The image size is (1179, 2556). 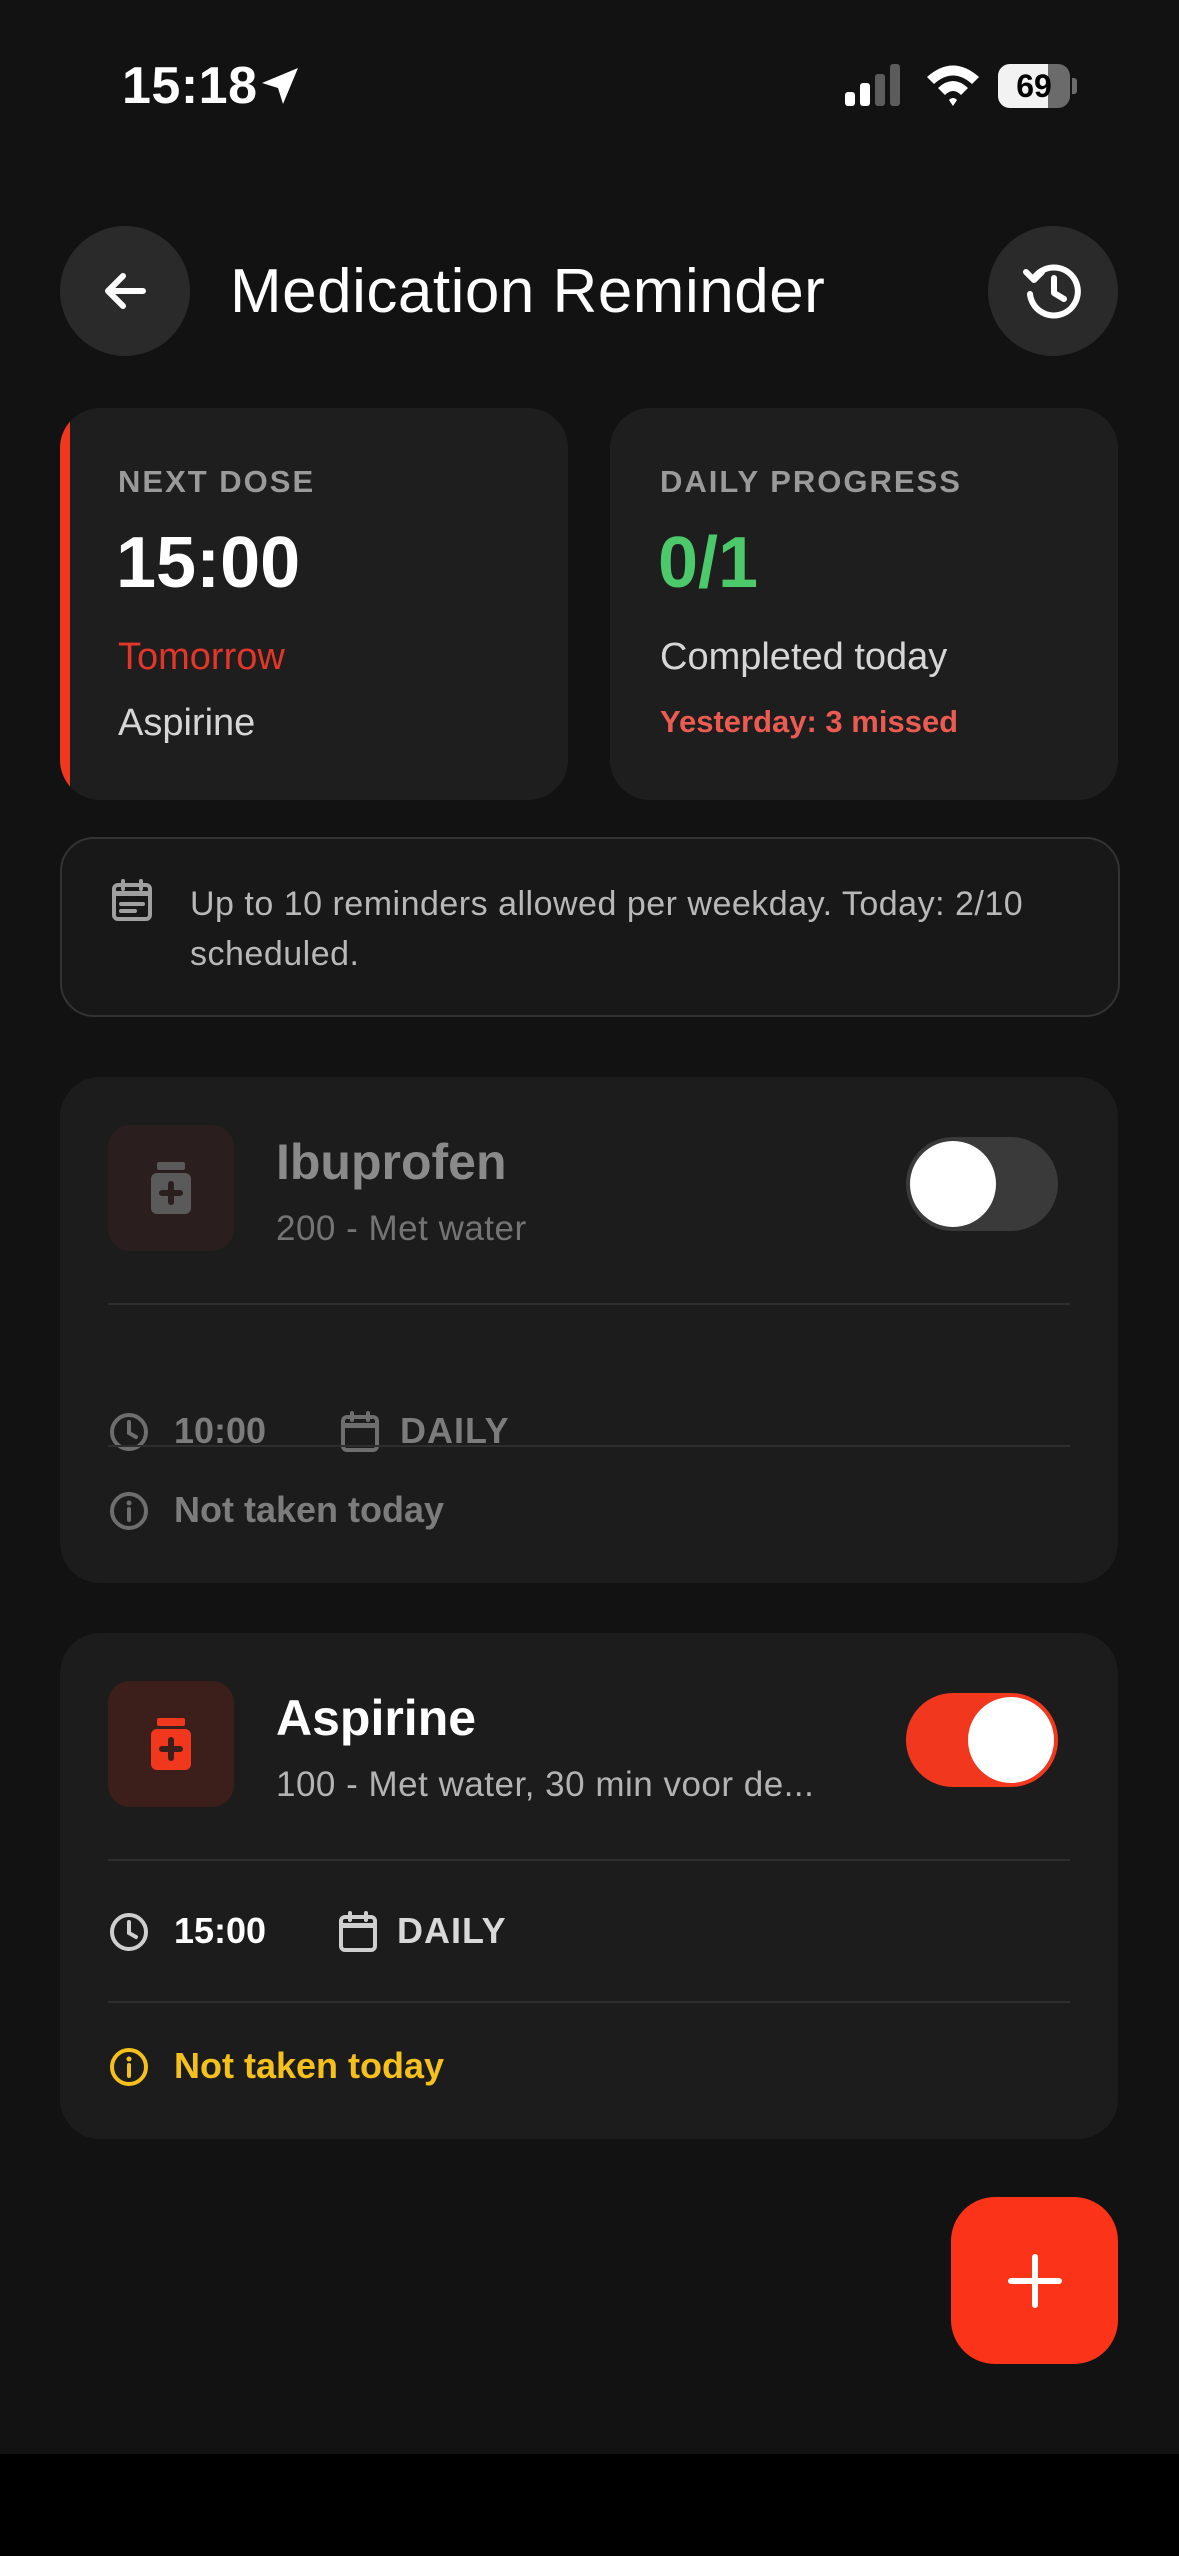 What do you see at coordinates (589, 85) in the screenshot?
I see `status-bar: 15:18 69` at bounding box center [589, 85].